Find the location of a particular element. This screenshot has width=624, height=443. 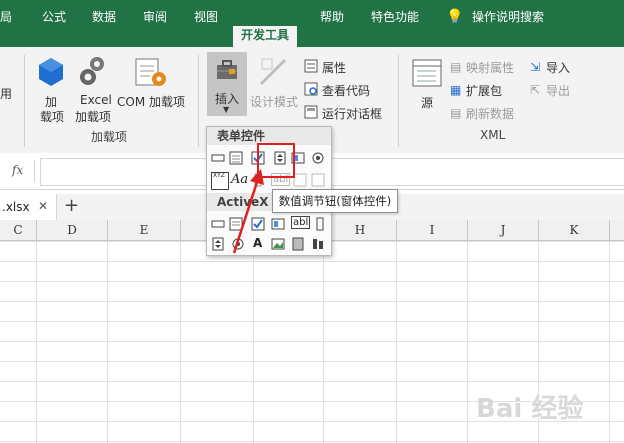

expansion-pack-icon: ▦ is located at coordinates (456, 90).